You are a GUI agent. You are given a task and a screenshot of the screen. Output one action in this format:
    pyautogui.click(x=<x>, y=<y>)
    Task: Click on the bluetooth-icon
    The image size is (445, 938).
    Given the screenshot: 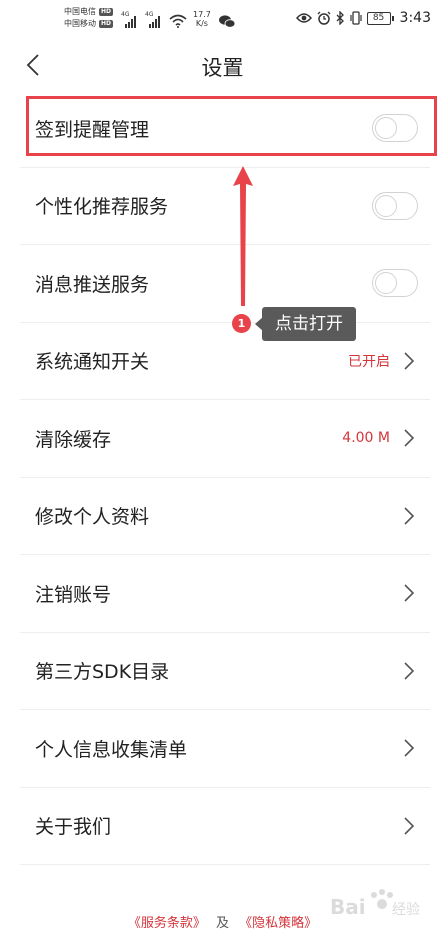 What is the action you would take?
    pyautogui.click(x=340, y=18)
    